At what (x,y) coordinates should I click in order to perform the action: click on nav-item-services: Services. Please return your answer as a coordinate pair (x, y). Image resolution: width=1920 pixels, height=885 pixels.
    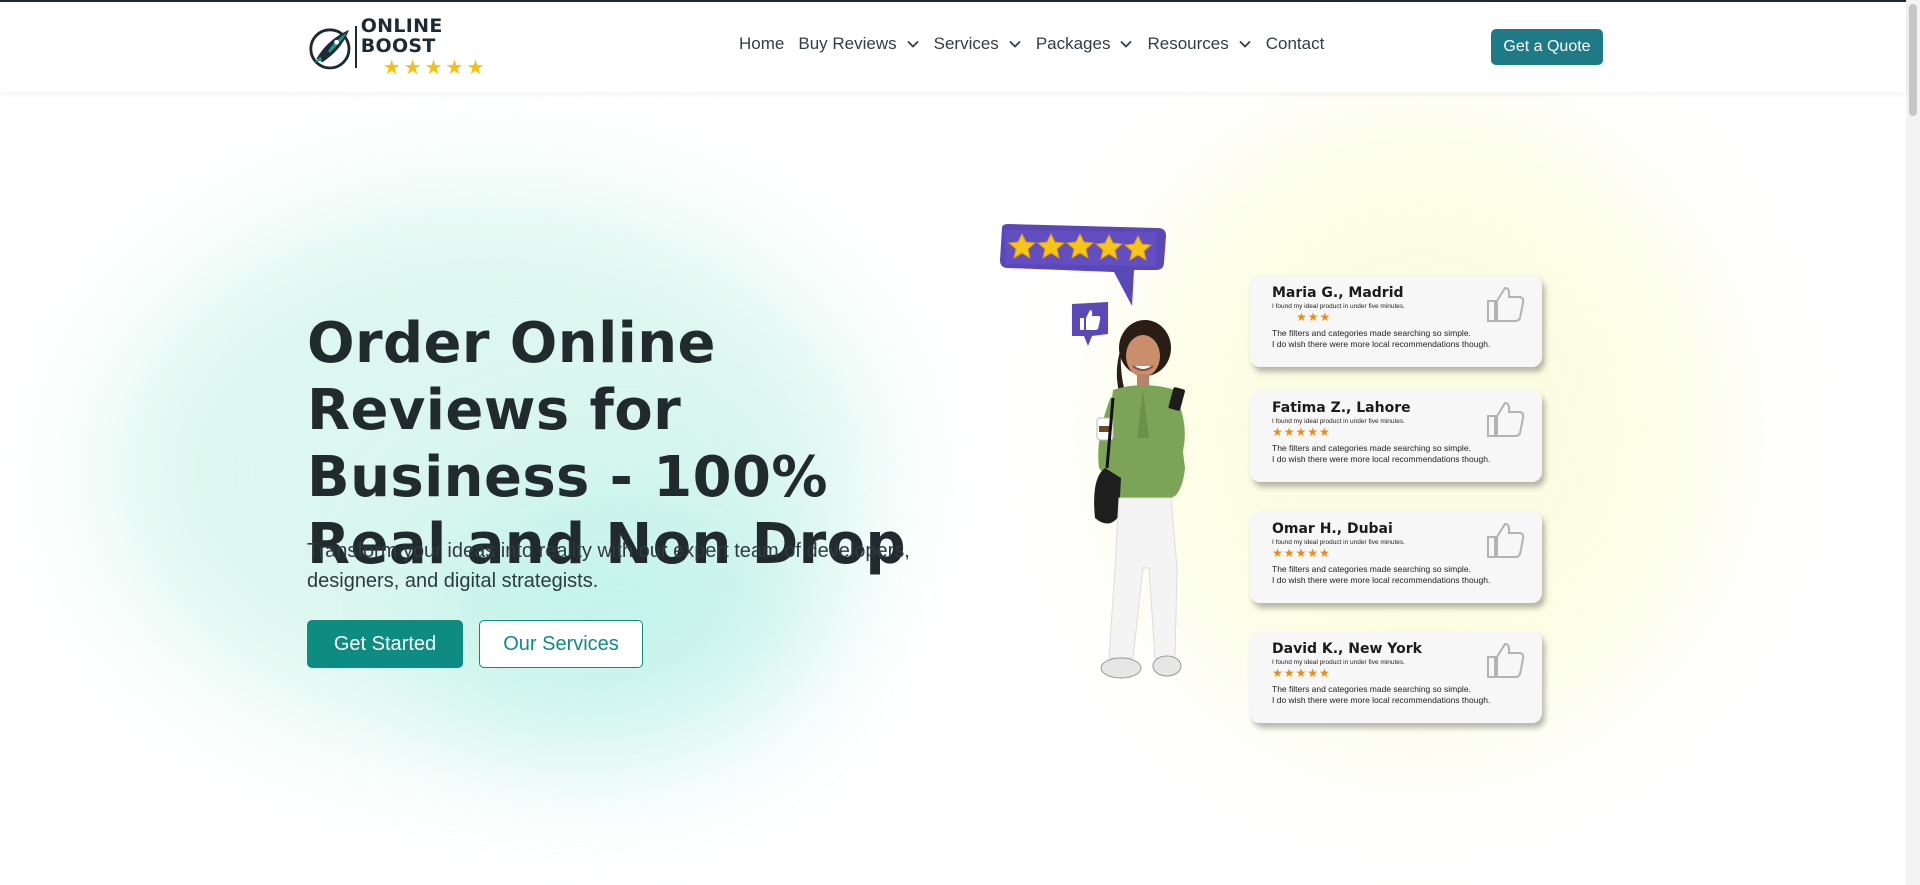
    Looking at the image, I should click on (978, 44).